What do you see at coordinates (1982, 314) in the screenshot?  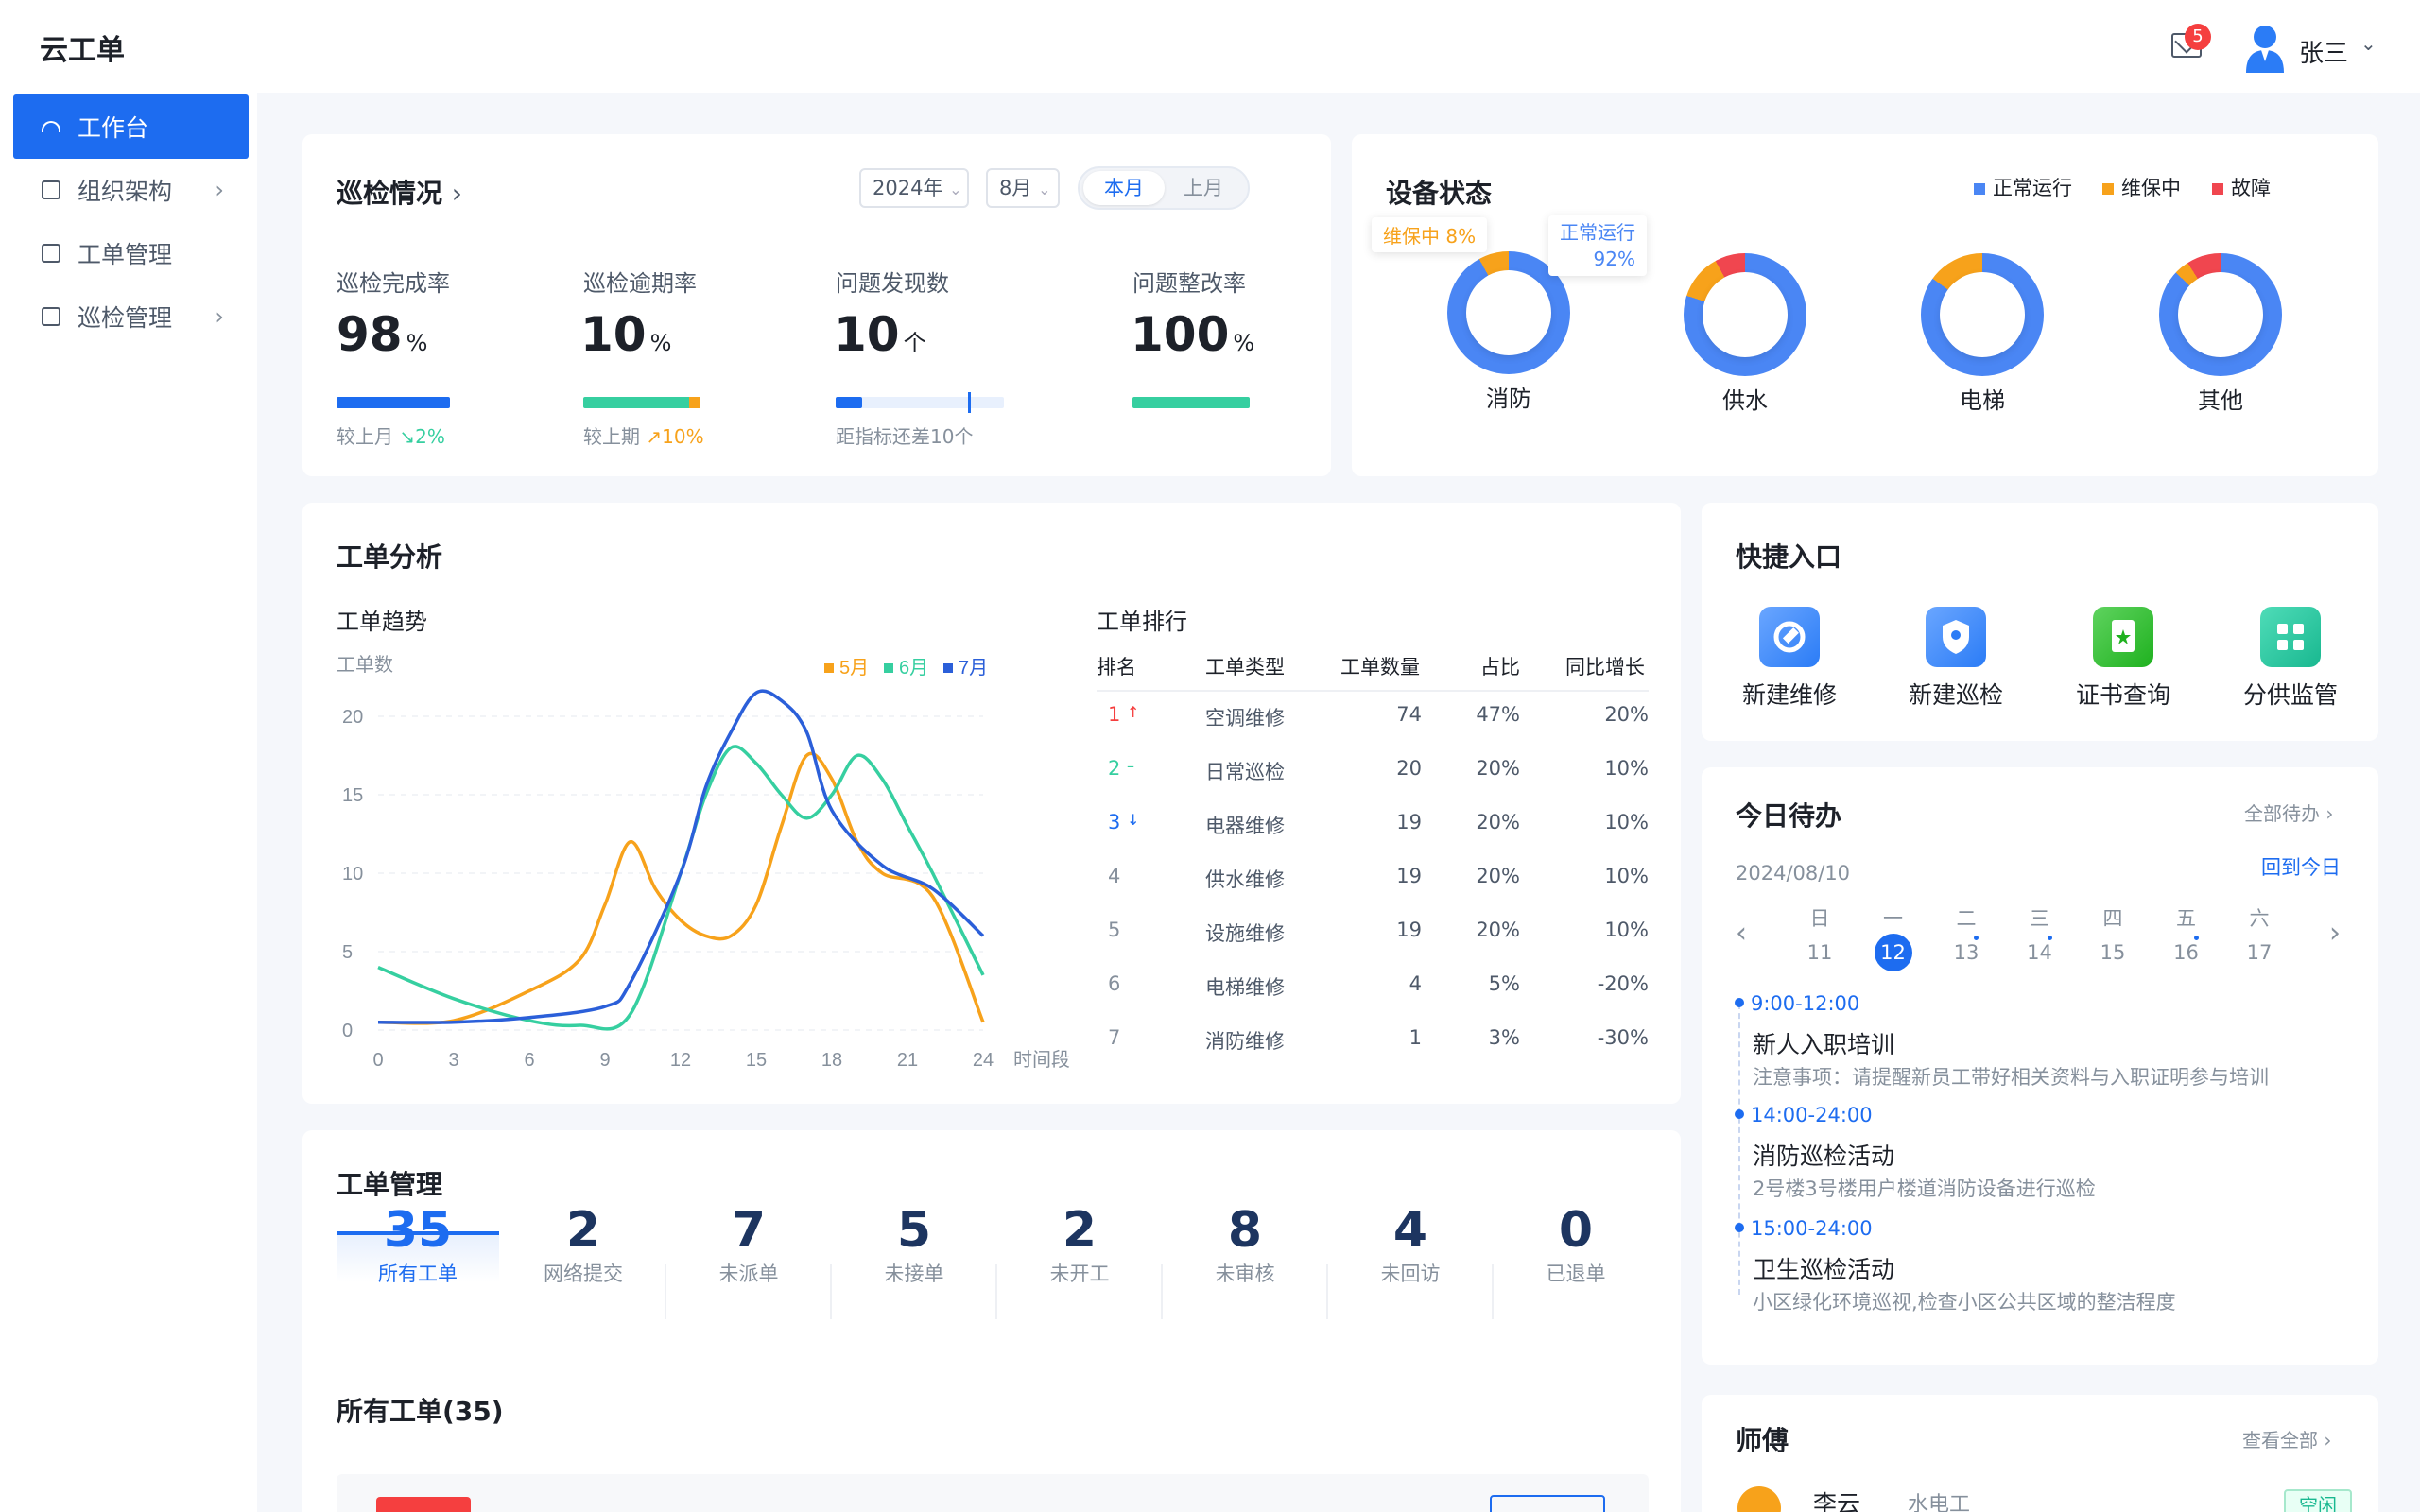 I see `donut-elevator` at bounding box center [1982, 314].